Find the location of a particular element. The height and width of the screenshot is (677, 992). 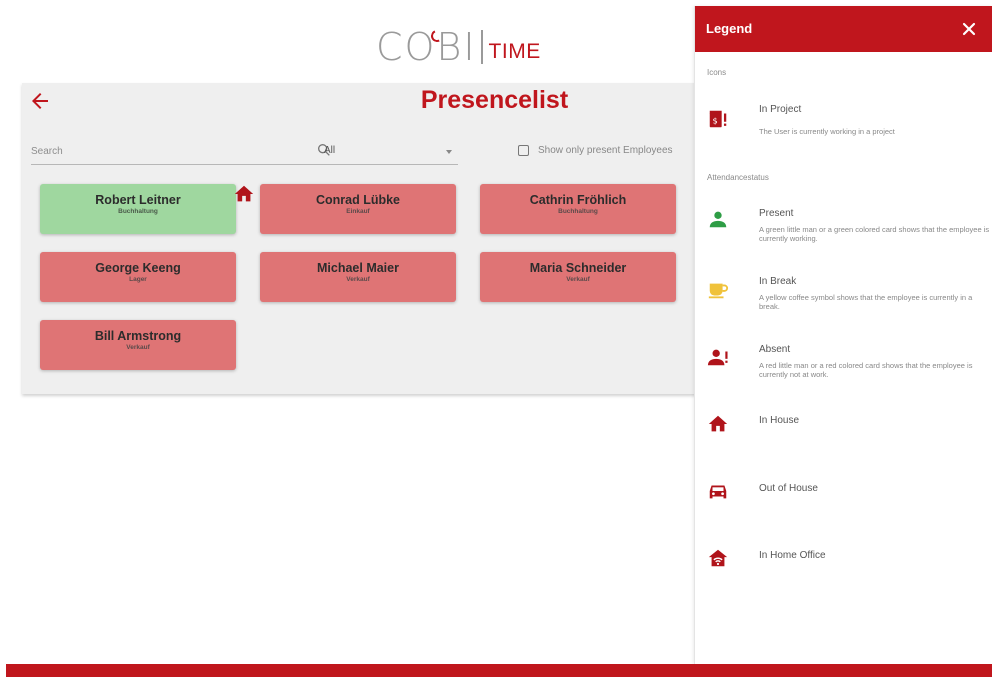

legend-header: Legend is located at coordinates (843, 29).